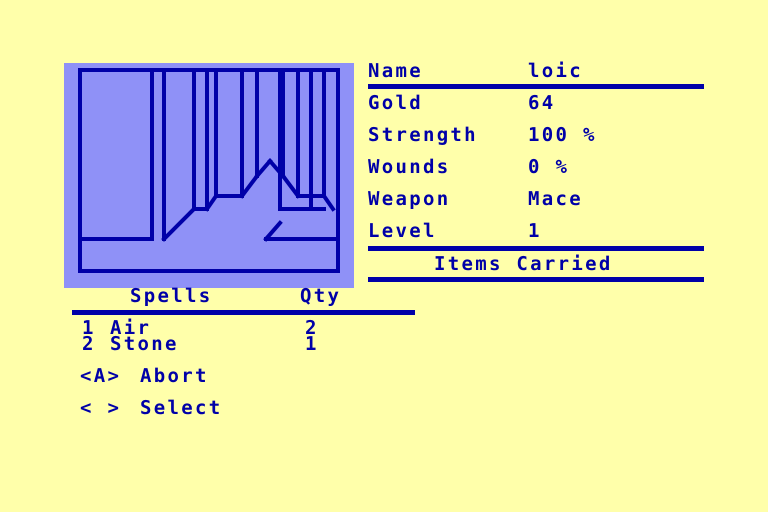 Image resolution: width=768 pixels, height=512 pixels. What do you see at coordinates (542, 103) in the screenshot?
I see `stat-value-gold: 64` at bounding box center [542, 103].